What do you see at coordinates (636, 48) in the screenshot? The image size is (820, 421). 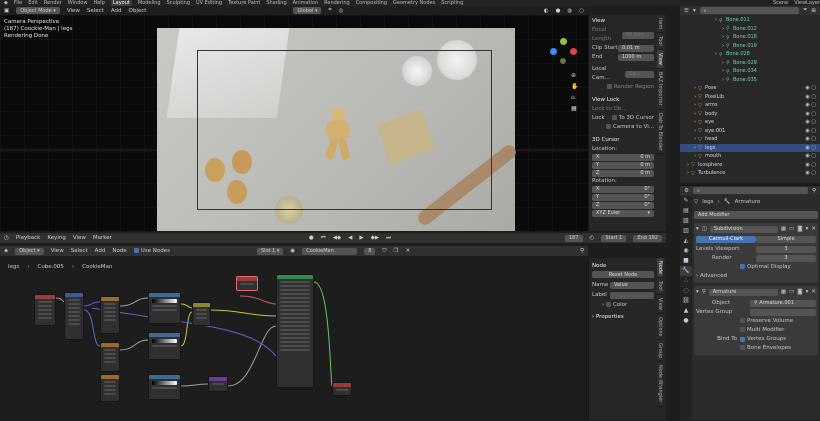 I see `clip-start-field: 0.01 m` at bounding box center [636, 48].